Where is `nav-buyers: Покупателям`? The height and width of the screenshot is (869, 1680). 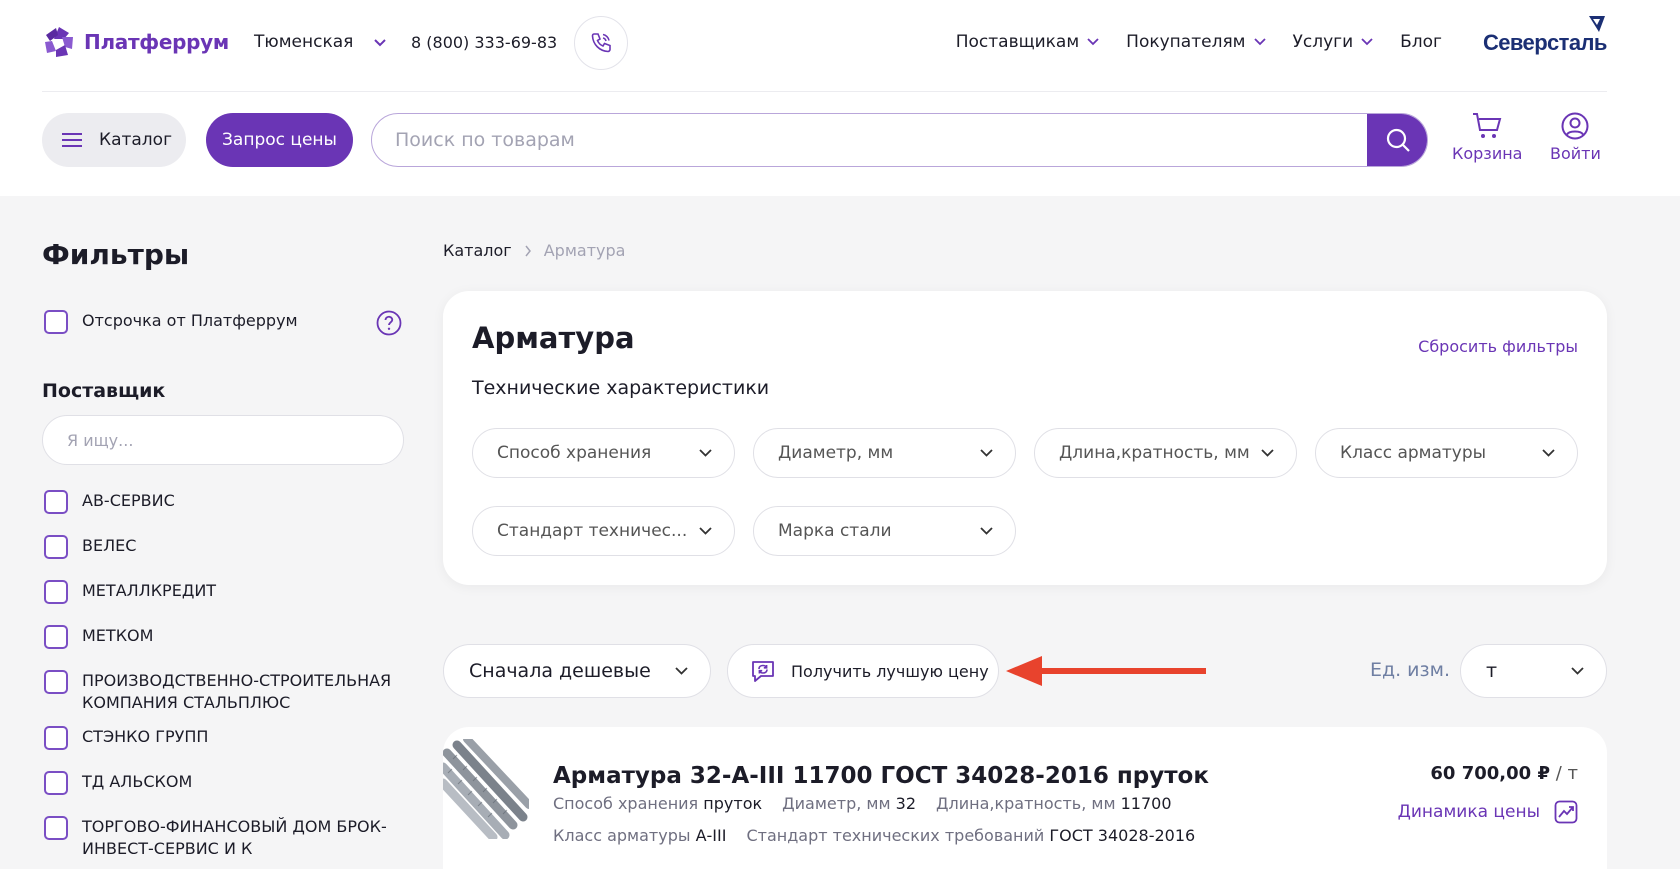 nav-buyers: Покупателям is located at coordinates (1196, 42).